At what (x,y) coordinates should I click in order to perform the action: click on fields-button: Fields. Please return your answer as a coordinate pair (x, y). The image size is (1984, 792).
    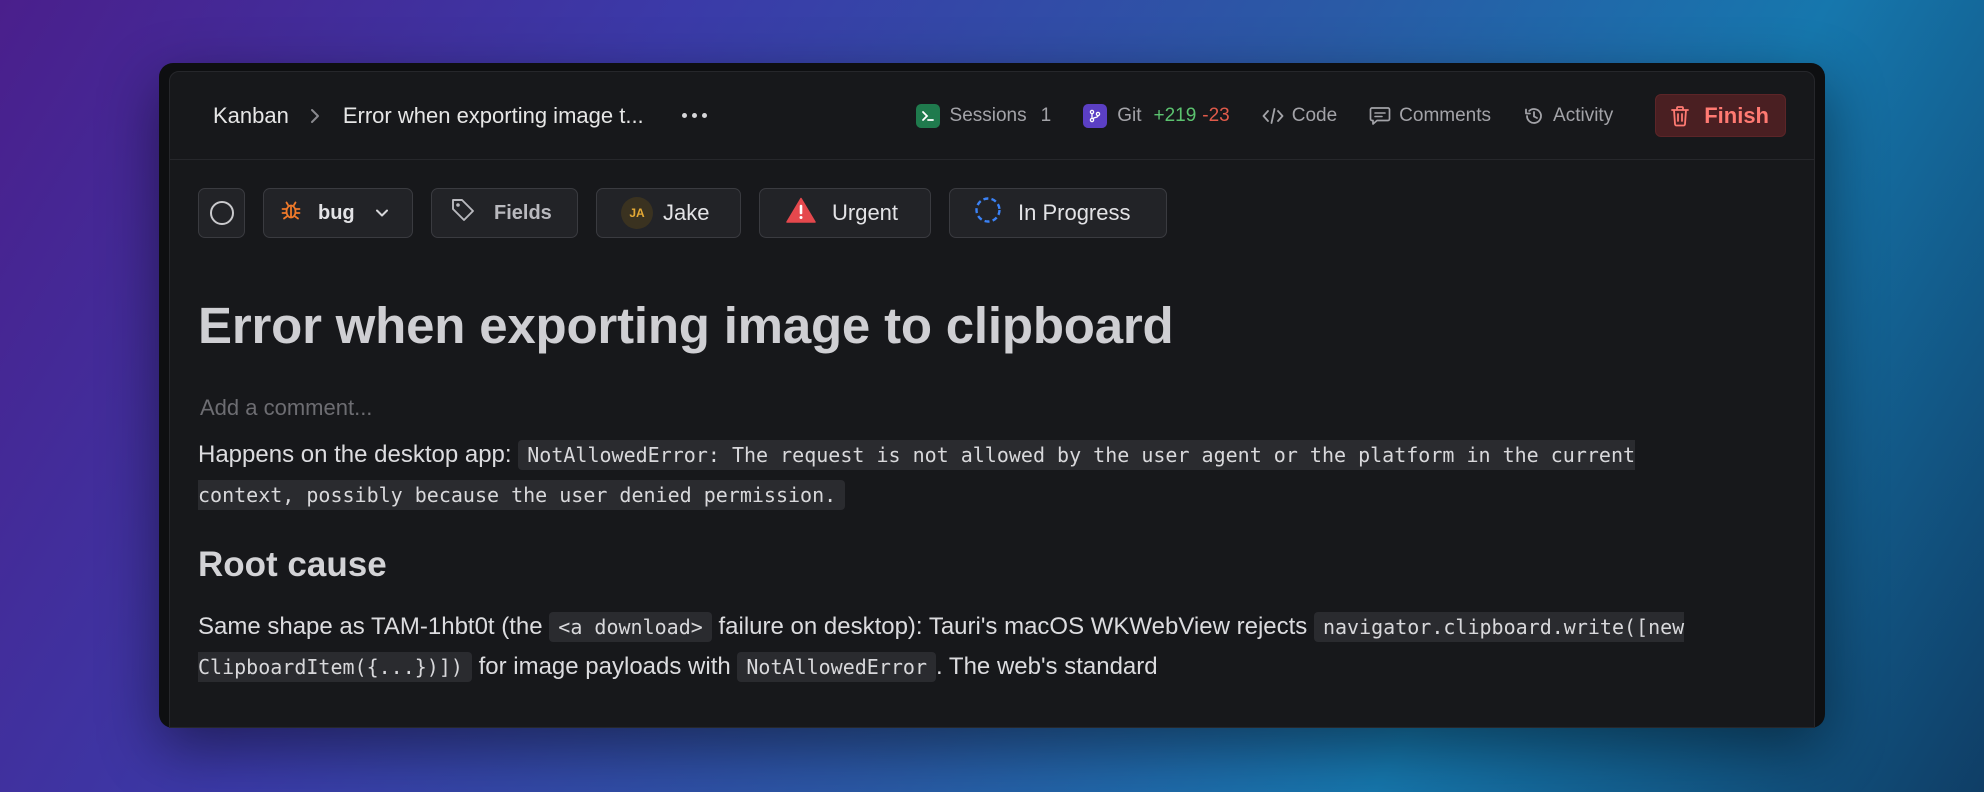
    Looking at the image, I should click on (504, 213).